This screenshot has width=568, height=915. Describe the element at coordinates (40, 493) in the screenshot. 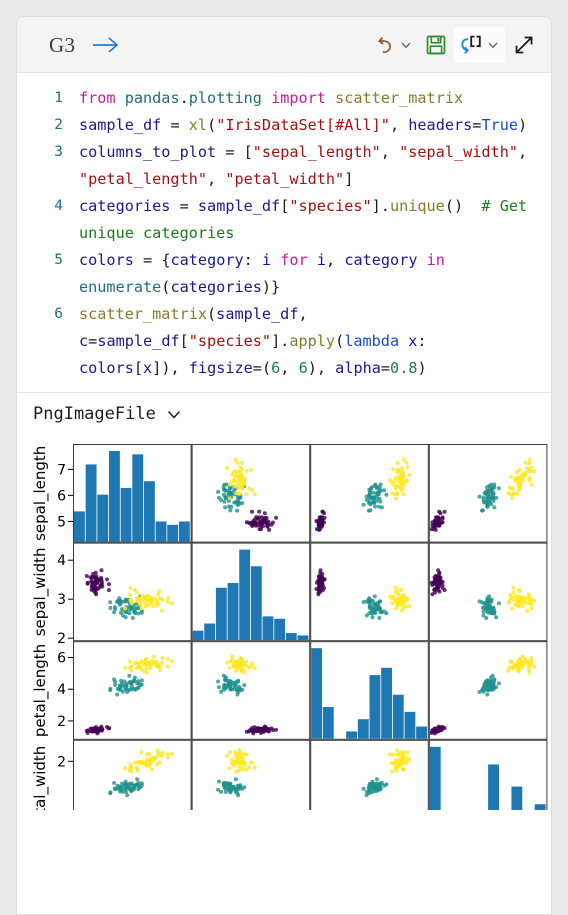

I see `axis-label-sepal_length: sepal_length` at that location.